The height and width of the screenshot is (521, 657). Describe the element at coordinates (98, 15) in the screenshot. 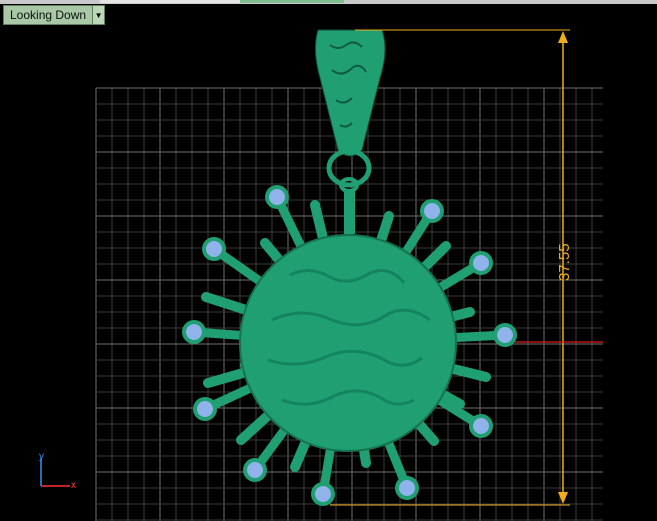

I see `chevron-down-icon: ▼` at that location.